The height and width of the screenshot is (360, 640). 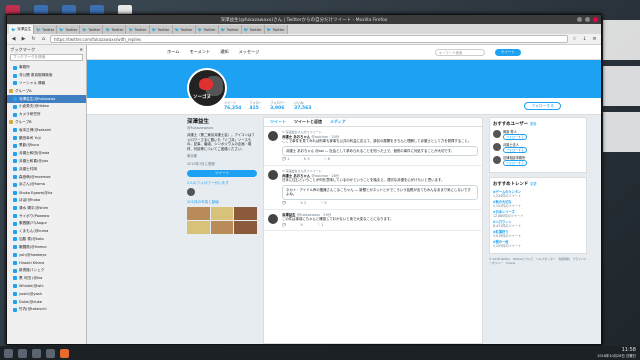 I want to click on refresh-link: 更新, so click(x=533, y=124).